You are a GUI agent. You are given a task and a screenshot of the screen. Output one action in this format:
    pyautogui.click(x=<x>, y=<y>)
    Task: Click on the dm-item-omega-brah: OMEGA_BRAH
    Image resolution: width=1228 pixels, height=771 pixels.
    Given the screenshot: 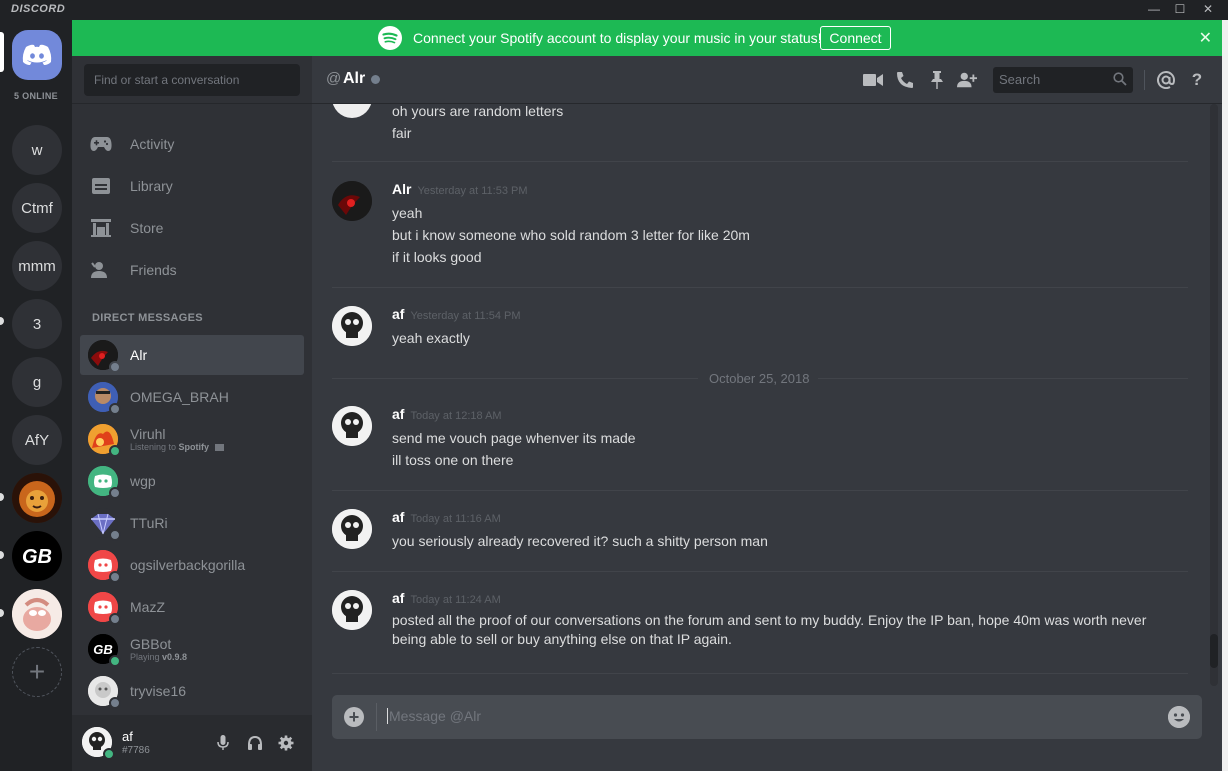 What is the action you would take?
    pyautogui.click(x=192, y=397)
    